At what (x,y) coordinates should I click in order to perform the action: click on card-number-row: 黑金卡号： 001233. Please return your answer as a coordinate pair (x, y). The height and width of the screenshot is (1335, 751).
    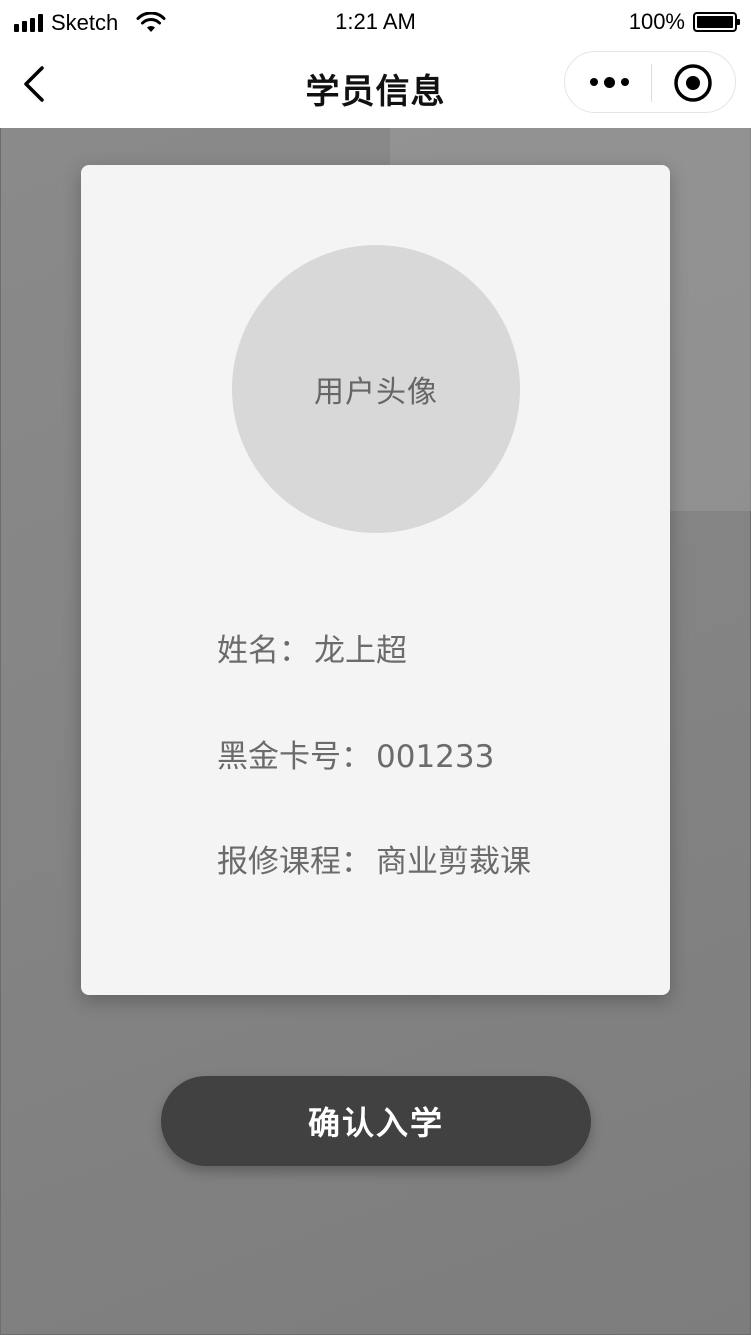
    Looking at the image, I should click on (355, 753).